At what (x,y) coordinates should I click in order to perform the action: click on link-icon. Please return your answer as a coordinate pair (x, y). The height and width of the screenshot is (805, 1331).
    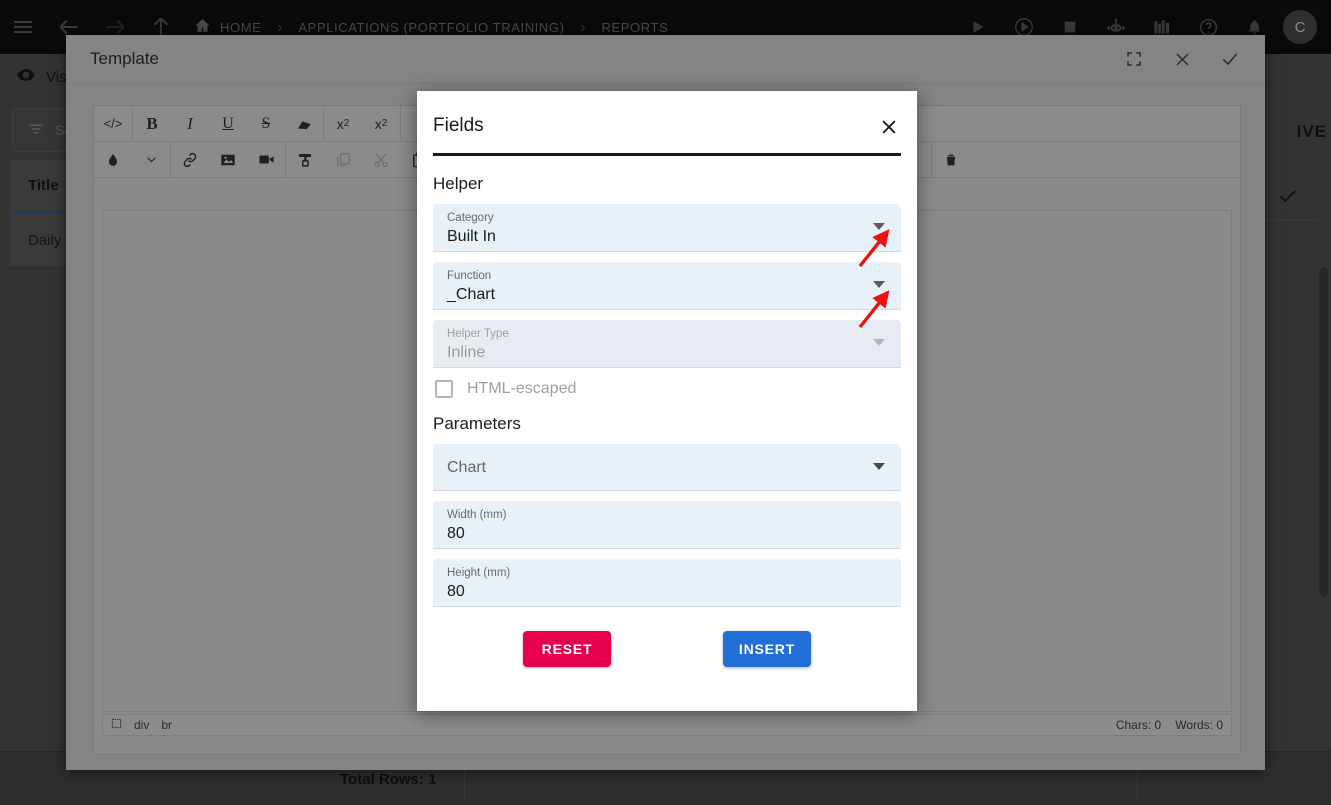
    Looking at the image, I should click on (190, 160).